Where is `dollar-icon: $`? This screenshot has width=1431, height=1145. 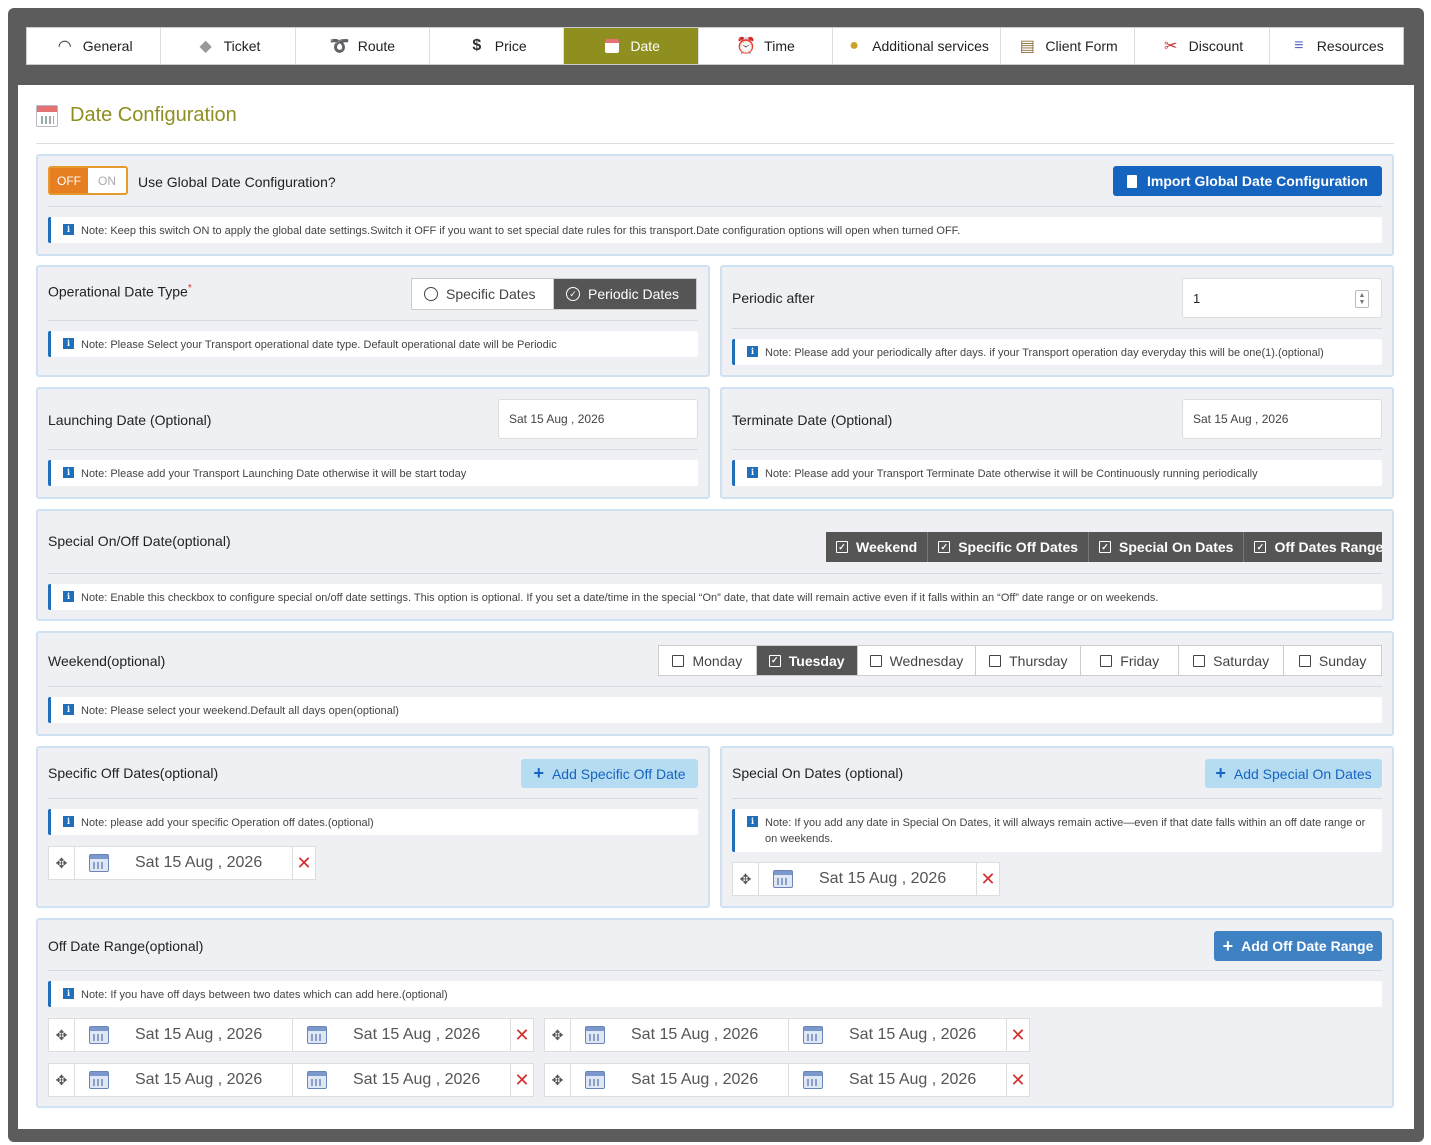
dollar-icon: $ is located at coordinates (477, 45).